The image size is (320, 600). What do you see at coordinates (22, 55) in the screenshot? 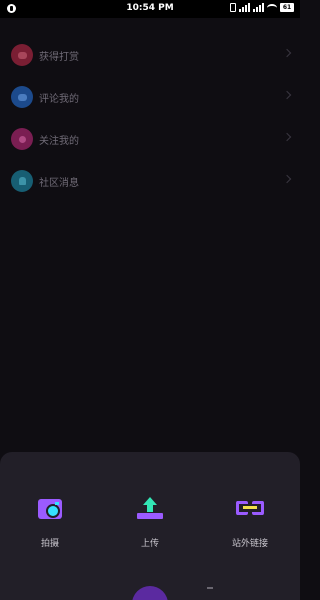
I see `gift-icon` at bounding box center [22, 55].